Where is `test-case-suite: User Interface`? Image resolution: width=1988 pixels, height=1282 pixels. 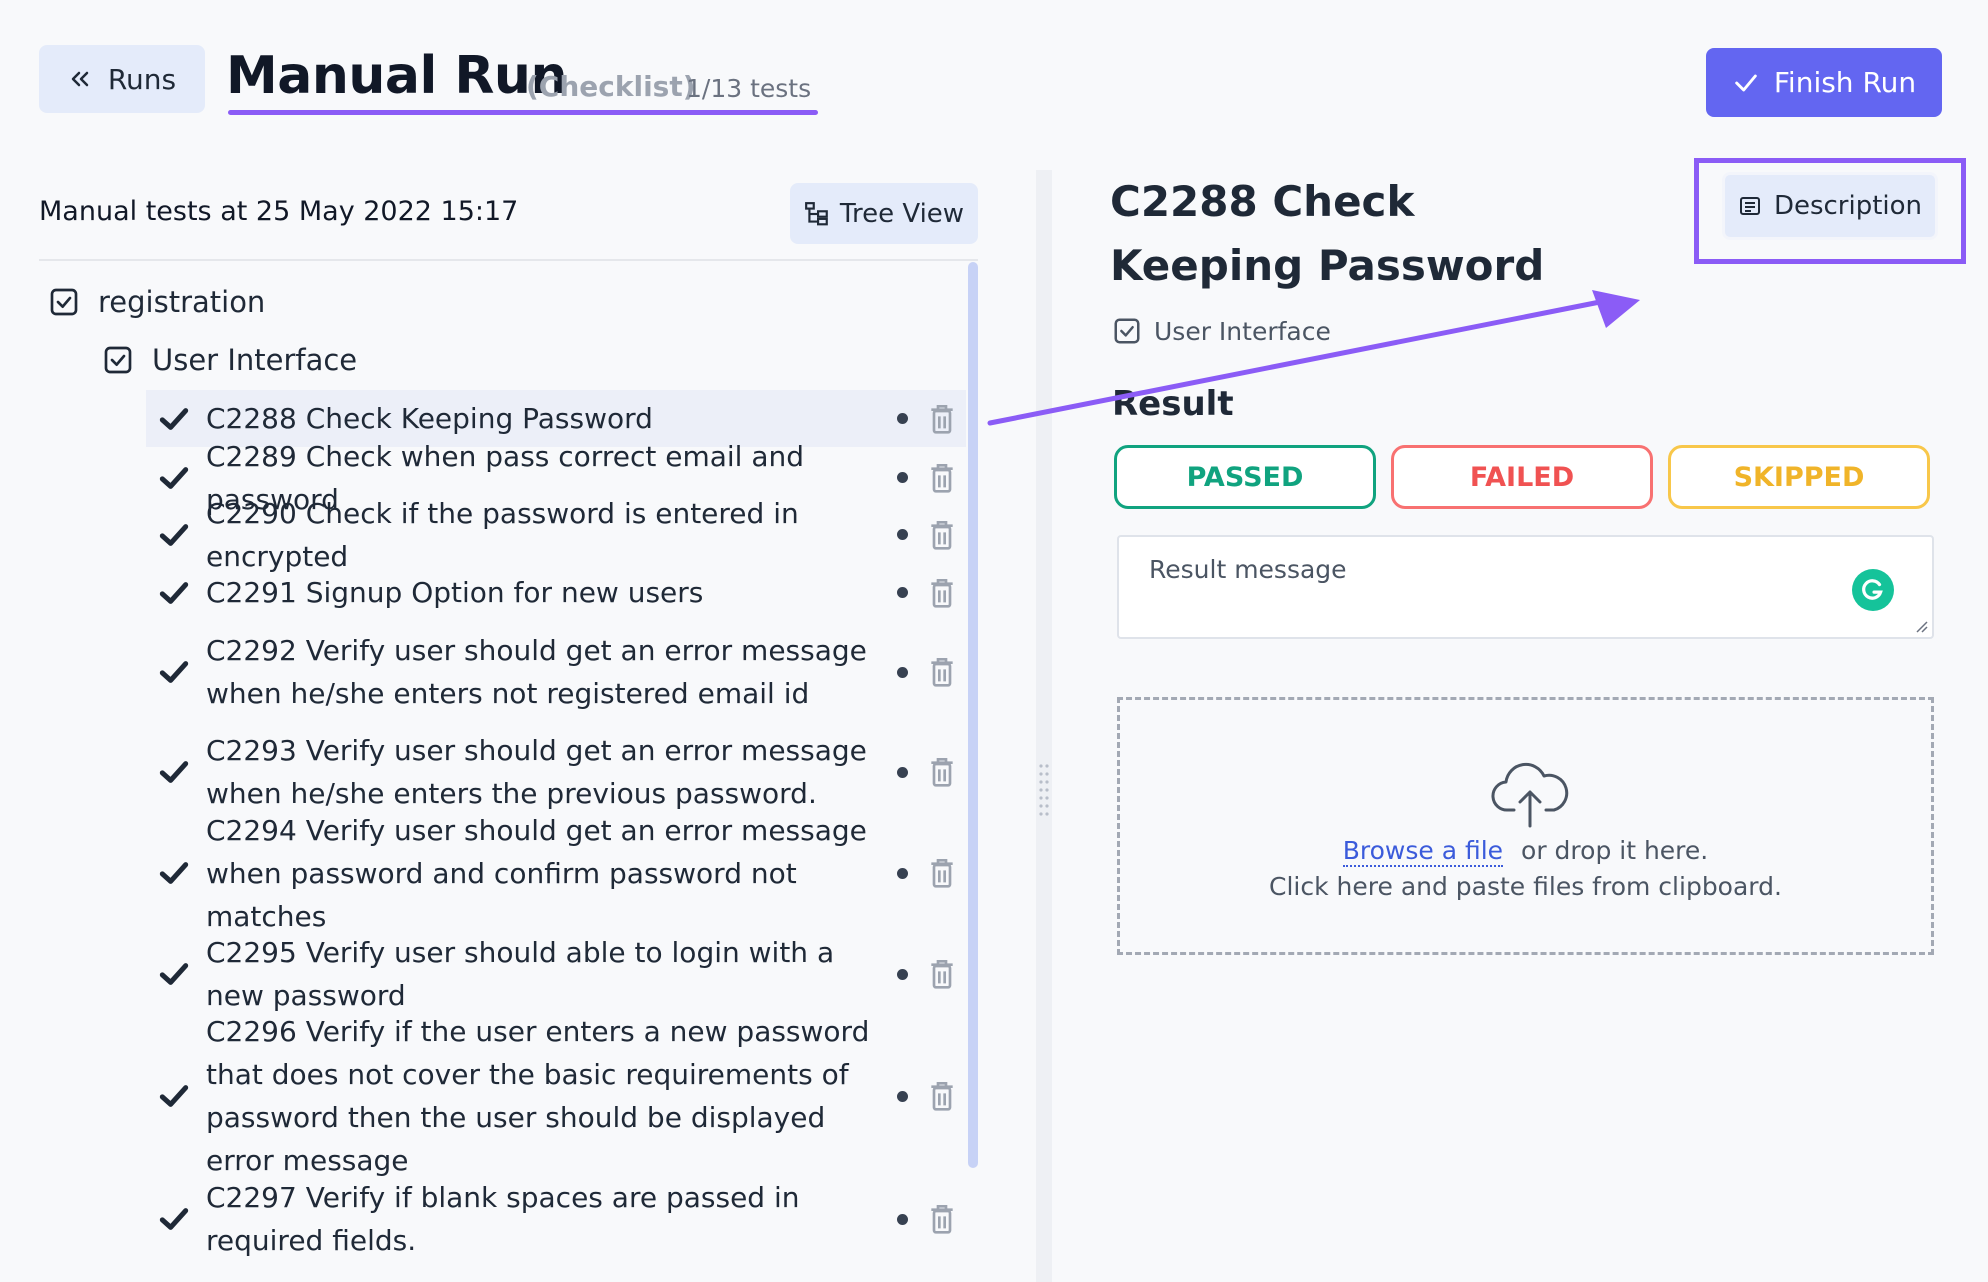 test-case-suite: User Interface is located at coordinates (1221, 331).